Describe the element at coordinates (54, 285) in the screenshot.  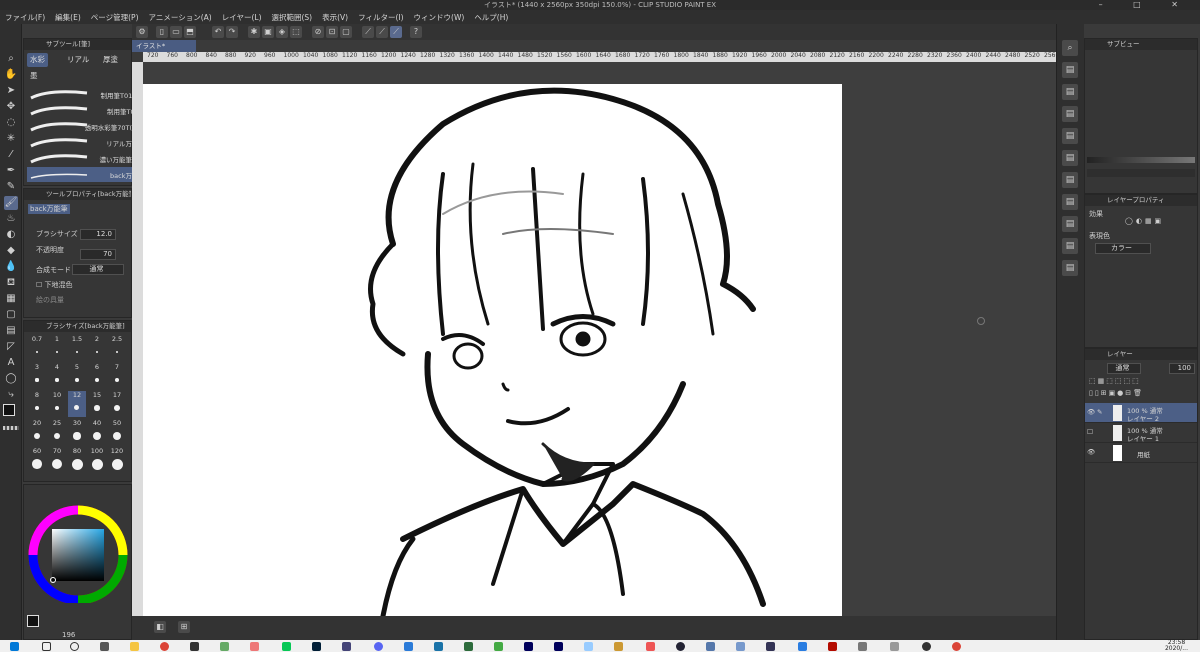
I see `underlay-checkbox-label: ☐ 下地混色` at that location.